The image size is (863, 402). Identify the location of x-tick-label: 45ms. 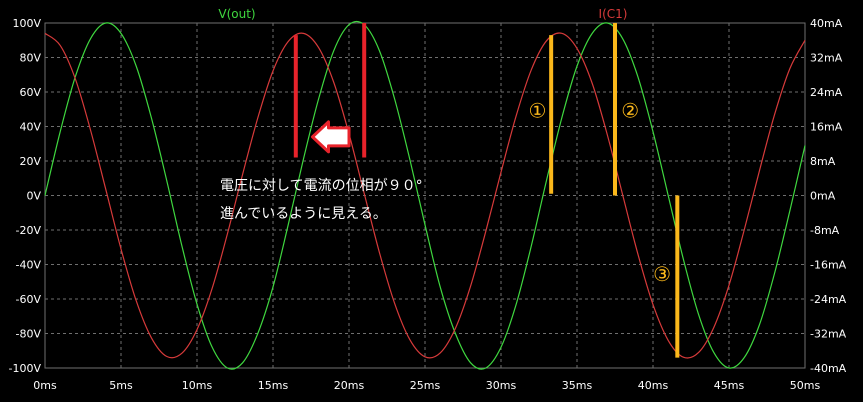
(729, 385).